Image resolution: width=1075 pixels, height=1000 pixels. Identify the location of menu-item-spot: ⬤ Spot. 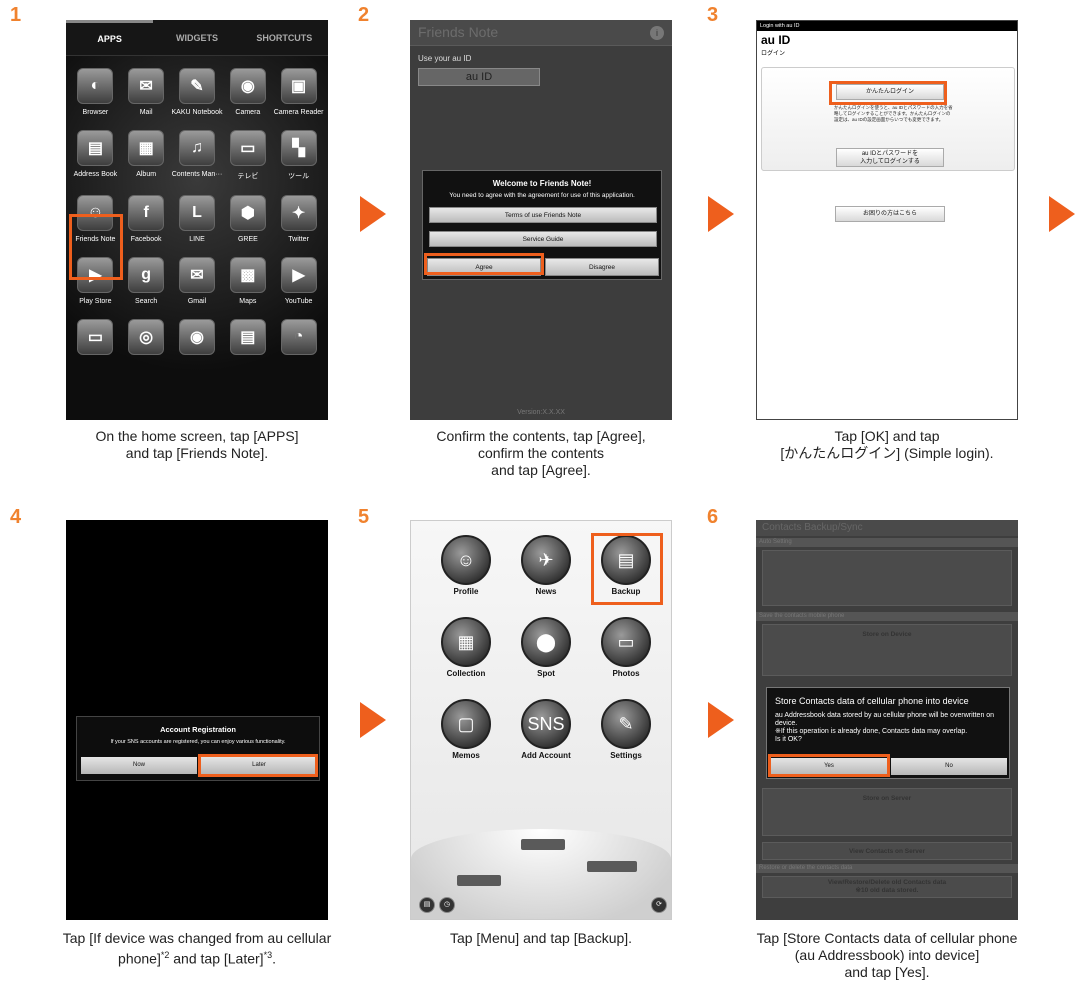
(546, 647).